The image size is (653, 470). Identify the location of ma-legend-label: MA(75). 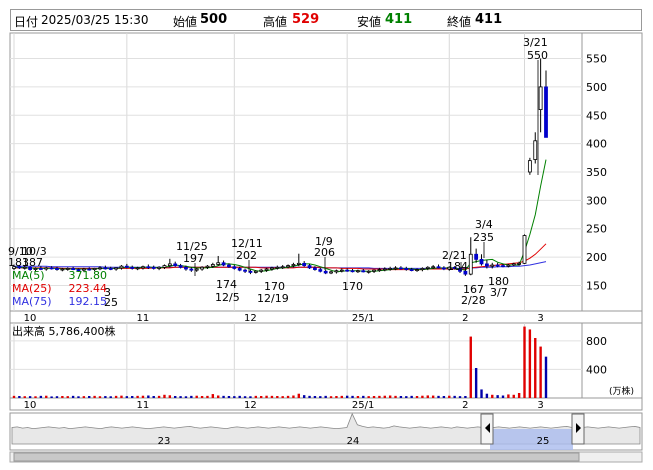
(32, 301).